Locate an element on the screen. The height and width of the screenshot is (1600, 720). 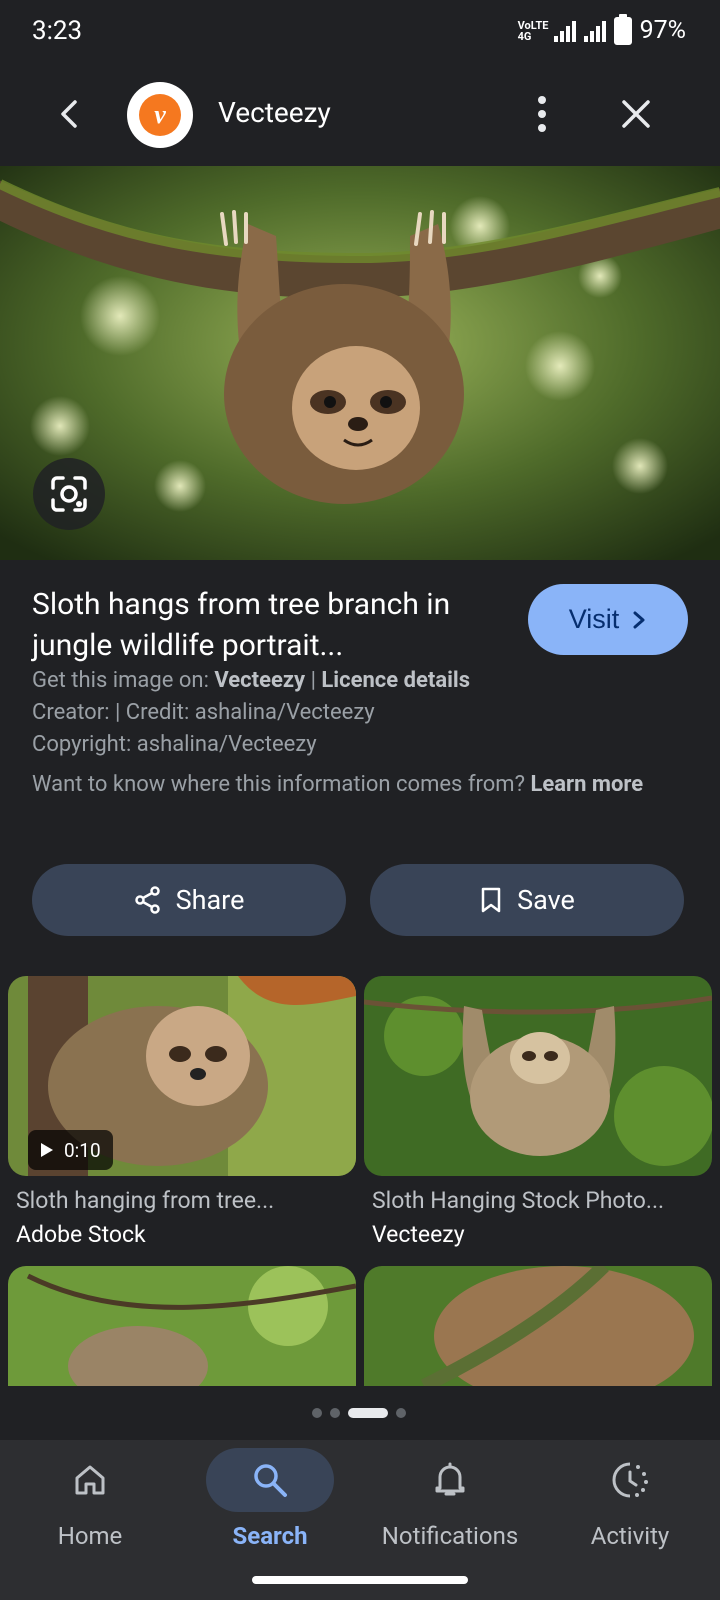
network-type: VoLTE 4G is located at coordinates (533, 30).